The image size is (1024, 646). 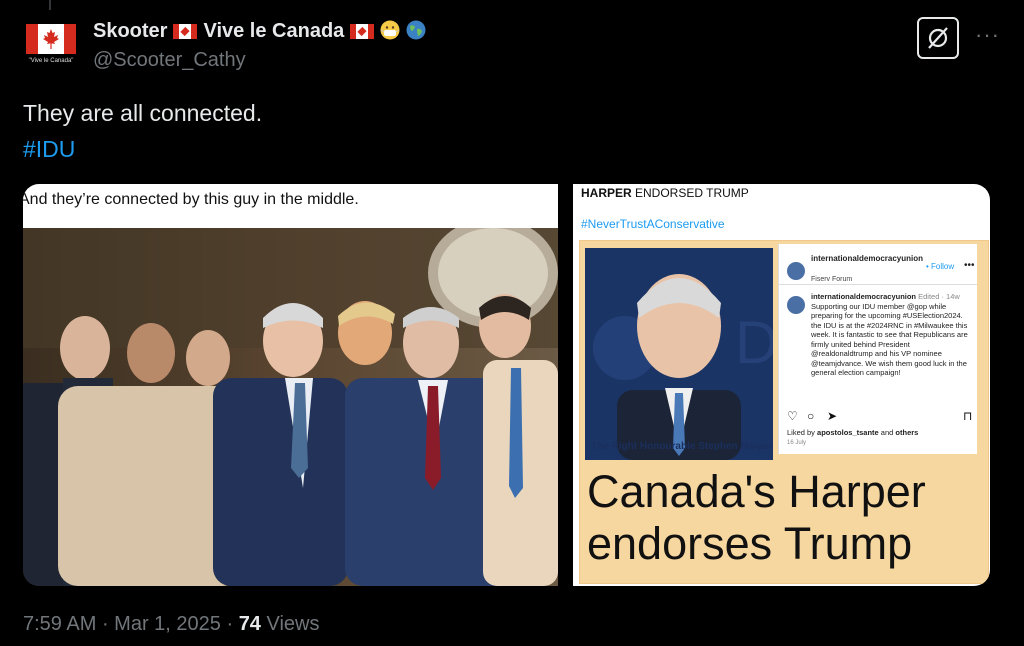 I want to click on insta-follow: • Follow, so click(x=940, y=266).